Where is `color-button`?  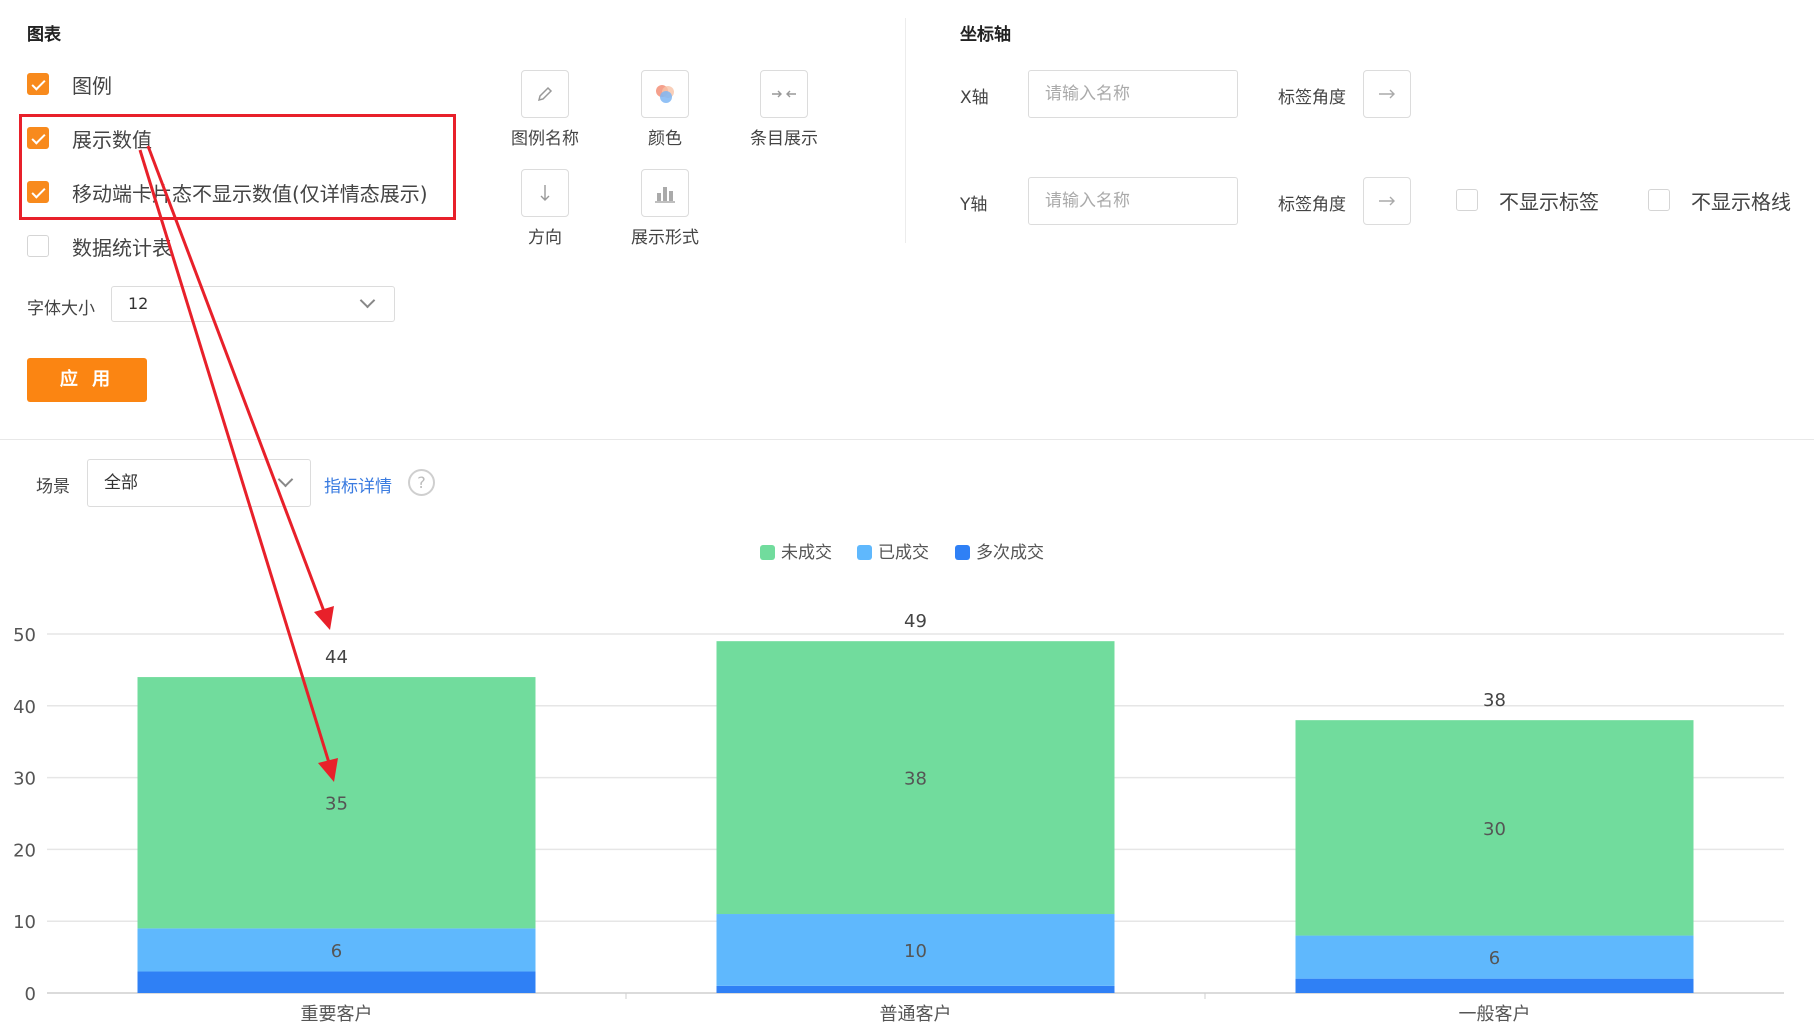
color-button is located at coordinates (665, 94).